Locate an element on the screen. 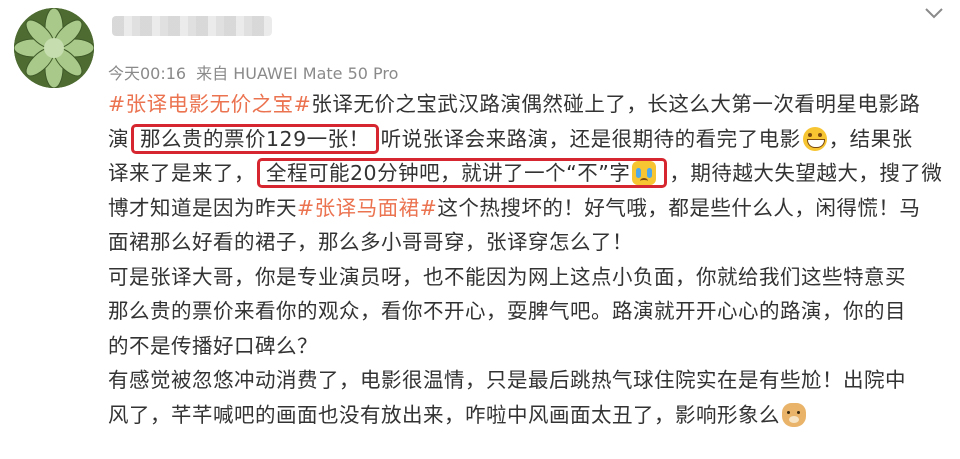 This screenshot has width=960, height=459. post-text: 听说张译会来路演，还是很期待的看完了电影 is located at coordinates (590, 138).